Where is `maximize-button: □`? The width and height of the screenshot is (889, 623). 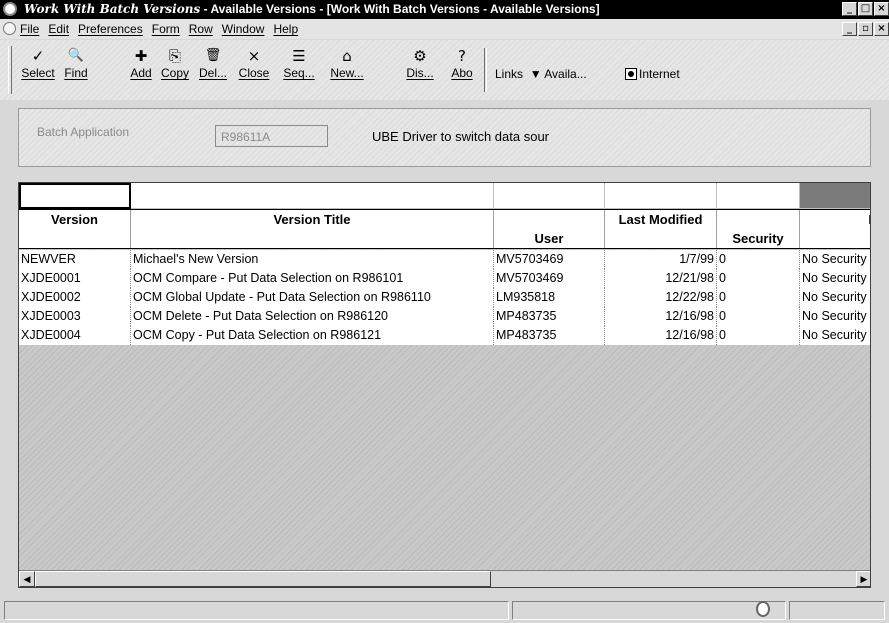 maximize-button: □ is located at coordinates (865, 9).